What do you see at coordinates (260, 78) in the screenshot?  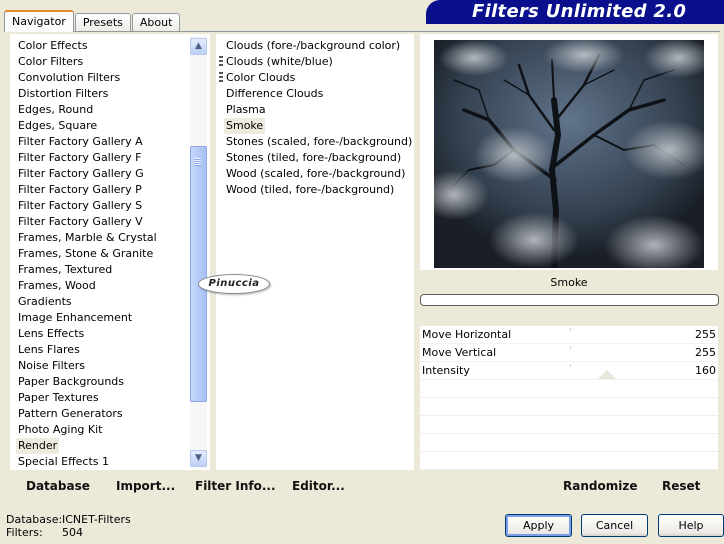 I see `filter-item: Color Clouds` at bounding box center [260, 78].